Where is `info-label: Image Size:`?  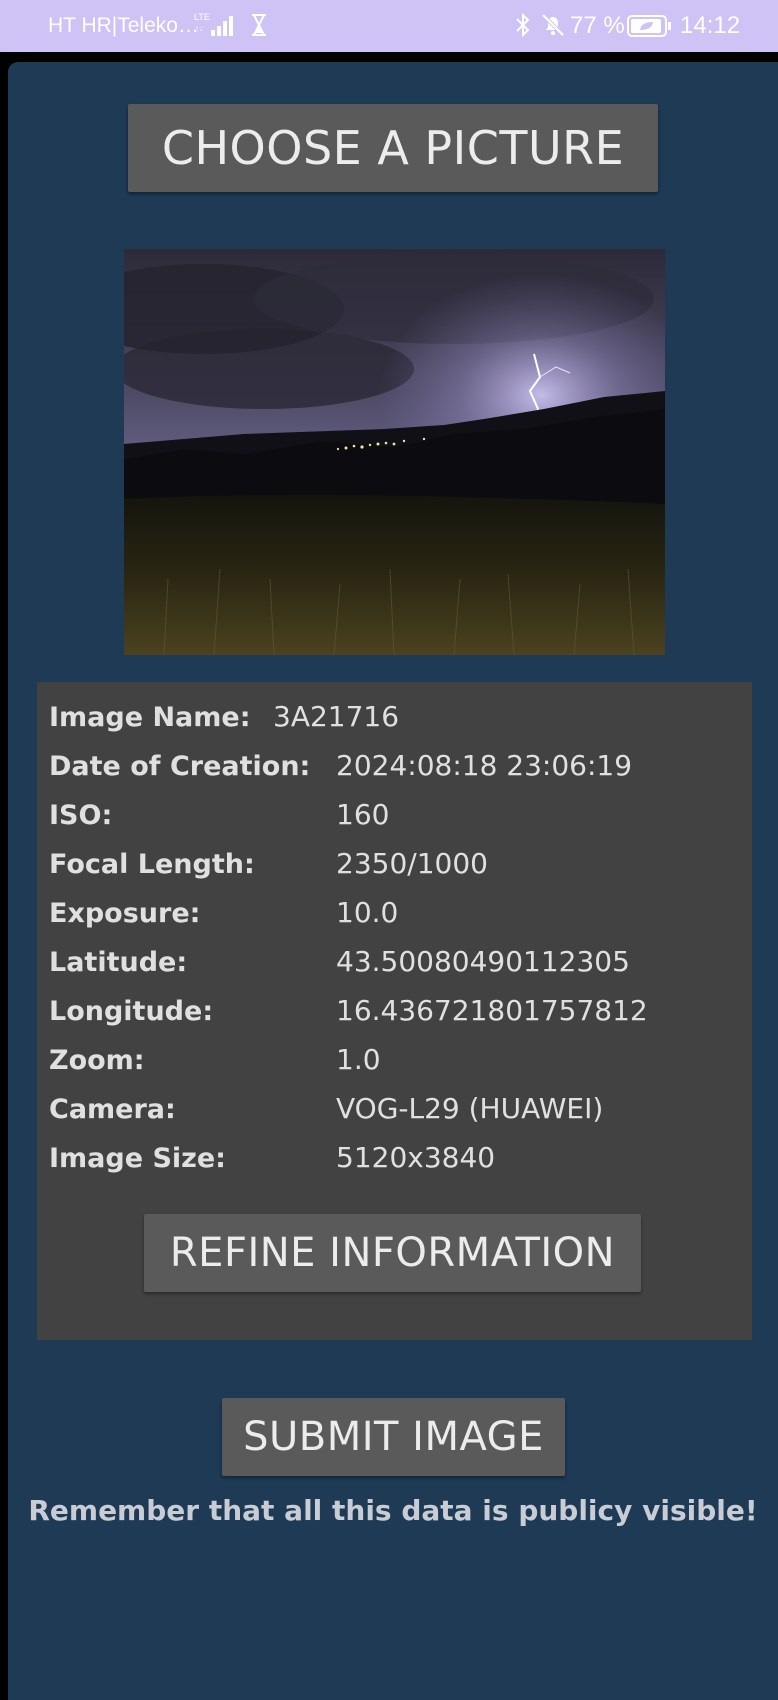
info-label: Image Size: is located at coordinates (137, 1158).